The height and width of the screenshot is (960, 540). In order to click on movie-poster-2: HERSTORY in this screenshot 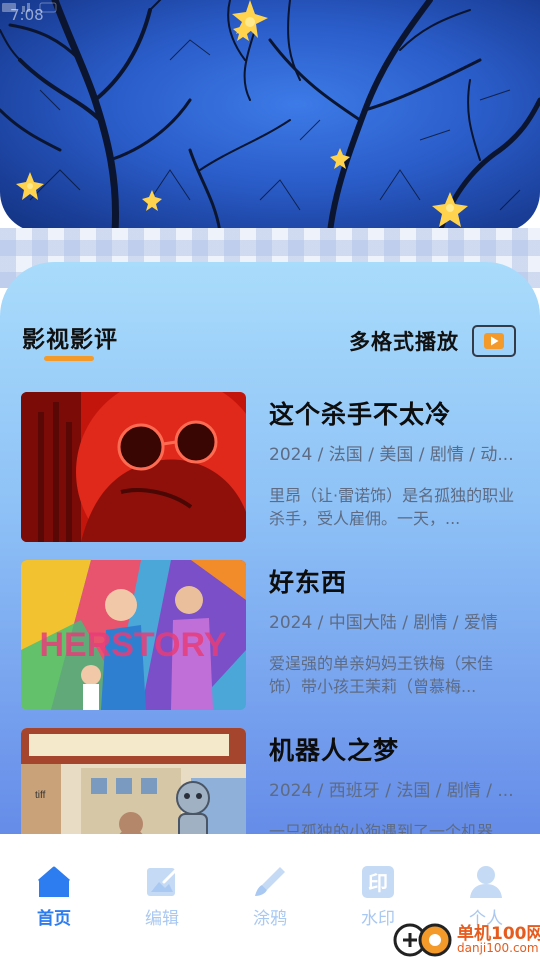, I will do `click(133, 635)`.